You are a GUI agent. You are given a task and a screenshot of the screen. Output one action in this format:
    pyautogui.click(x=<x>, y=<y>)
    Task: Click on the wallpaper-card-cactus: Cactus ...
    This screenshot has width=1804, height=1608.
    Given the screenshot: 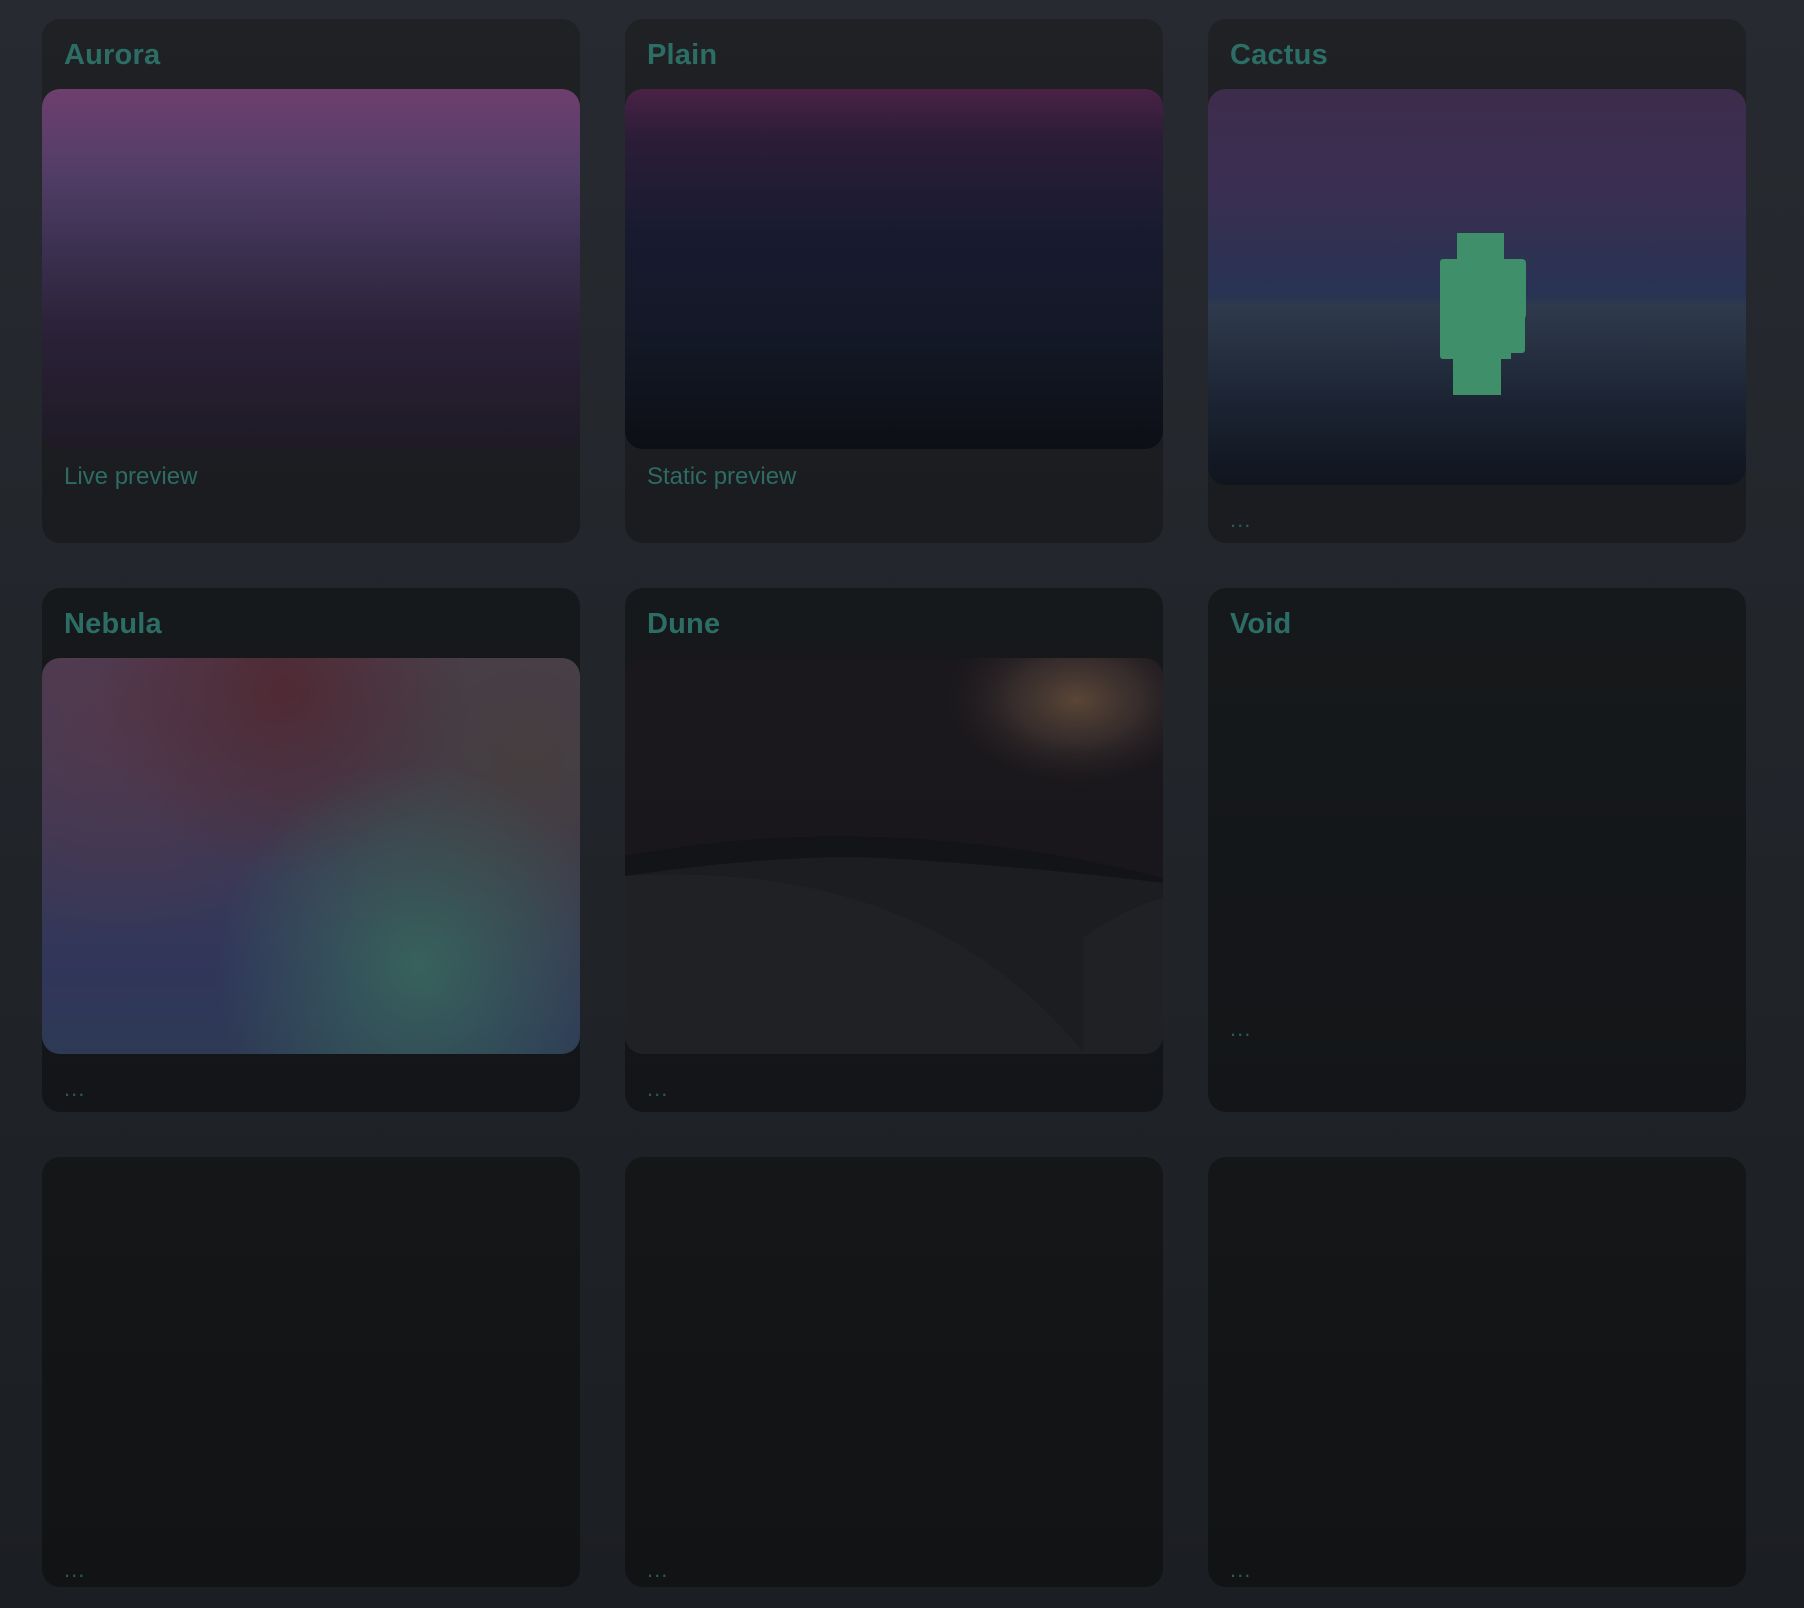 What is the action you would take?
    pyautogui.click(x=1477, y=281)
    